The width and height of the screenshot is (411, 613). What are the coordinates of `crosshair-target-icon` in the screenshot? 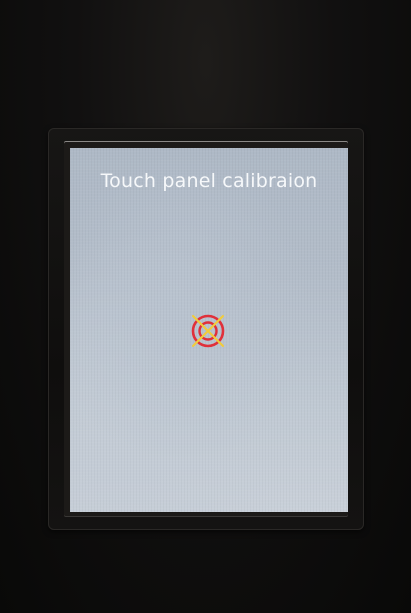 It's located at (208, 331).